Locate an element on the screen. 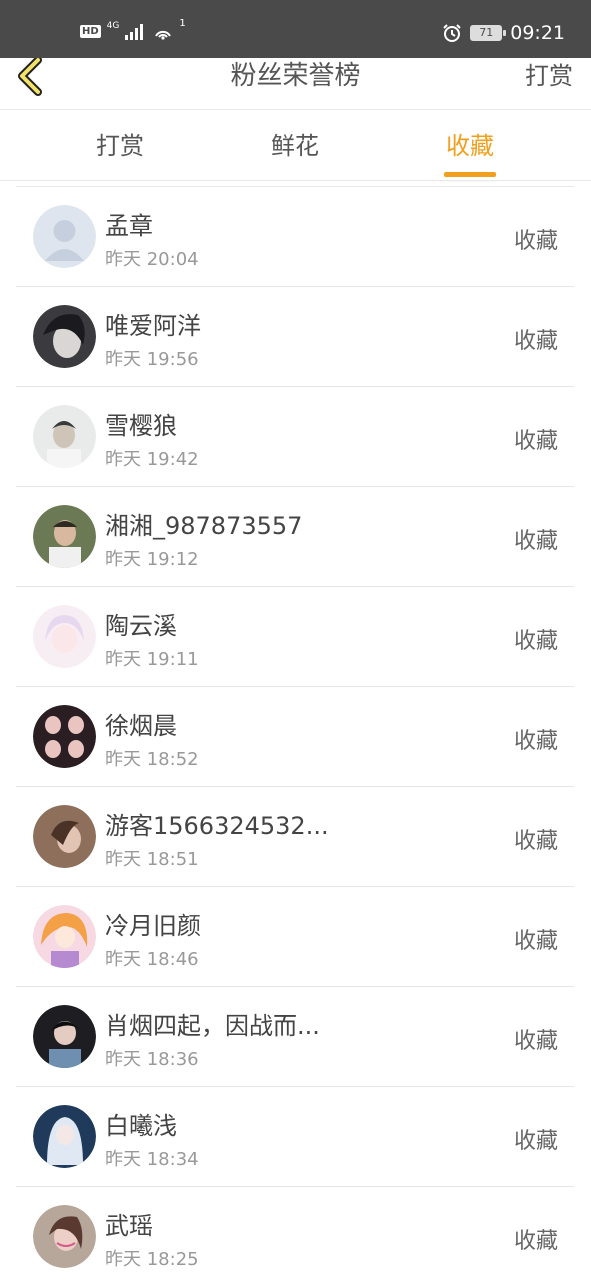 This screenshot has height=1280, width=591. timestamp: 昨天 19:11 is located at coordinates (152, 659).